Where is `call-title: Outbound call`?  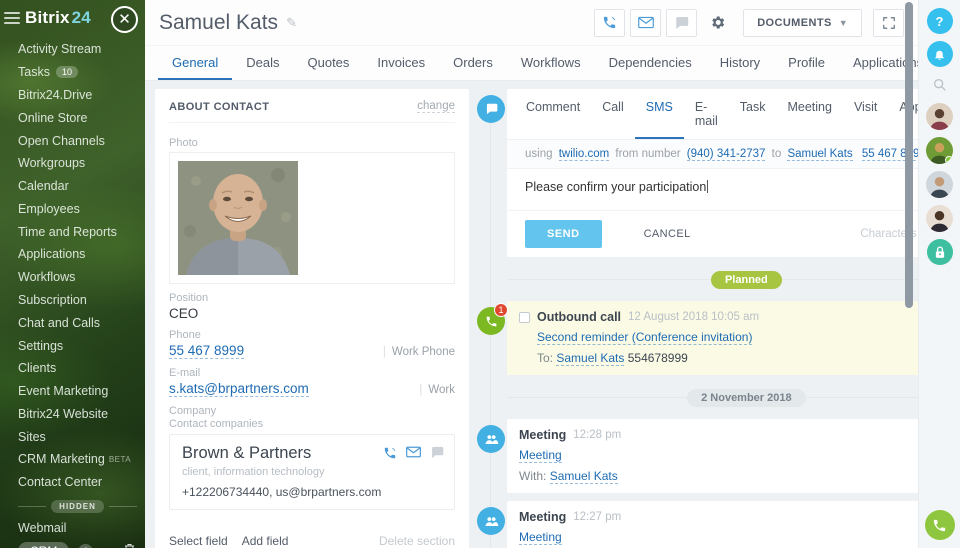
call-title: Outbound call is located at coordinates (579, 317).